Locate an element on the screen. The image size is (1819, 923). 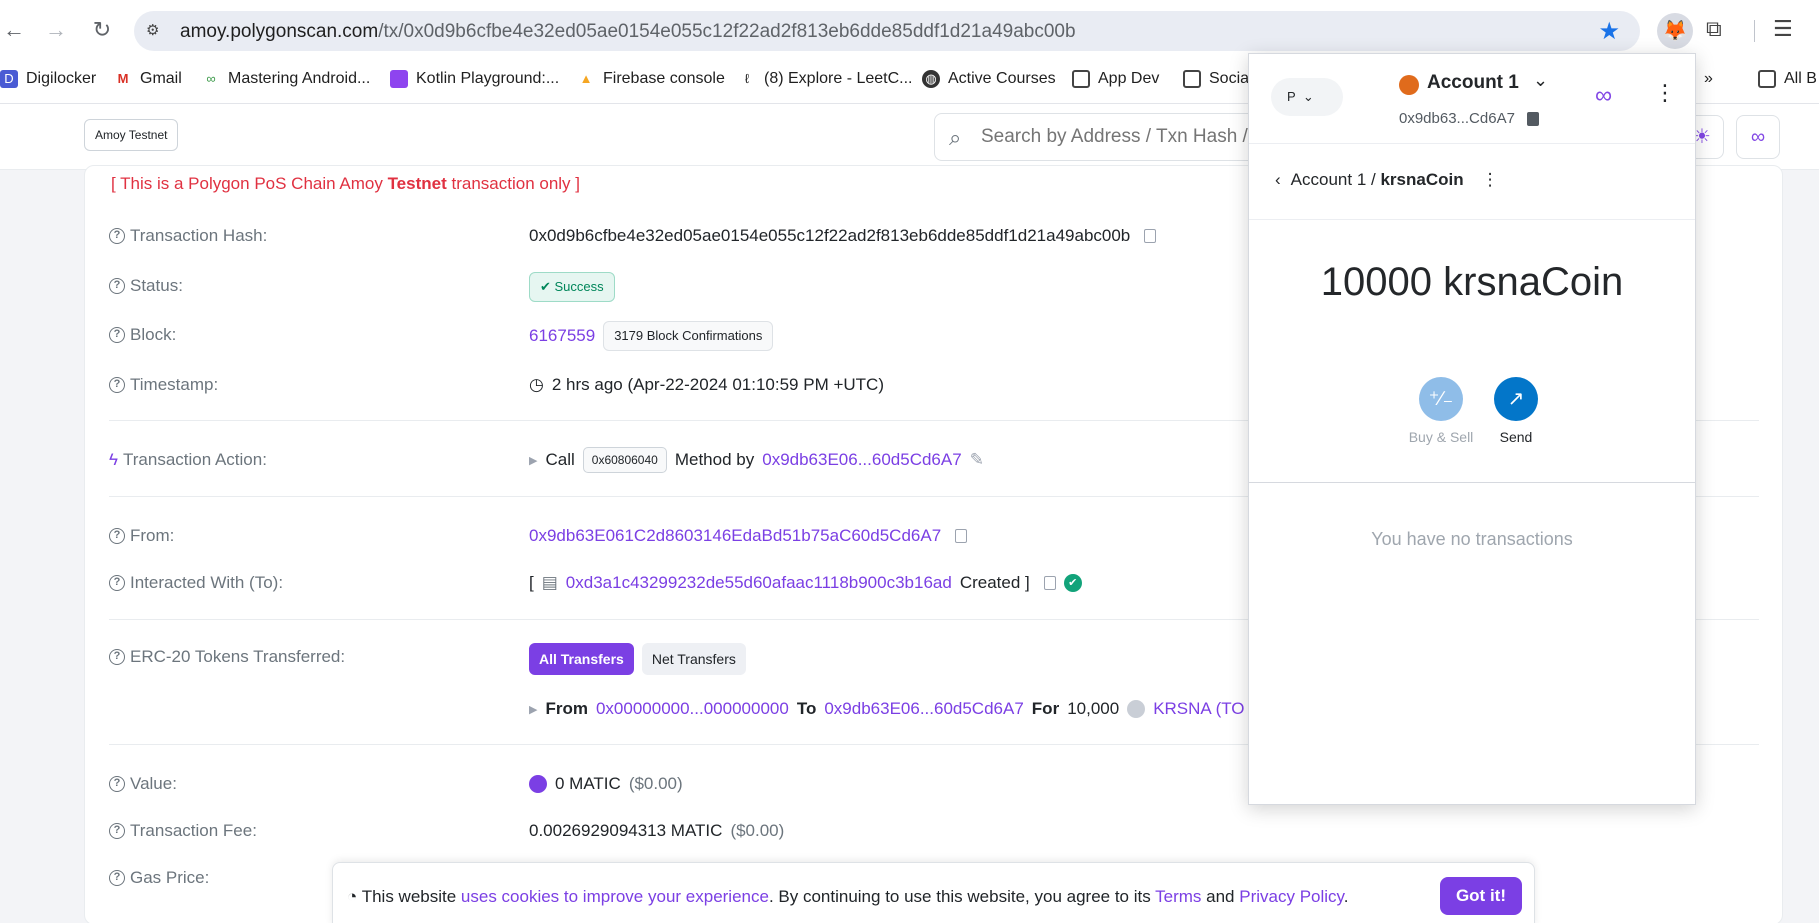
extensions-puzzle-icon: ⧉ is located at coordinates (1720, 30).